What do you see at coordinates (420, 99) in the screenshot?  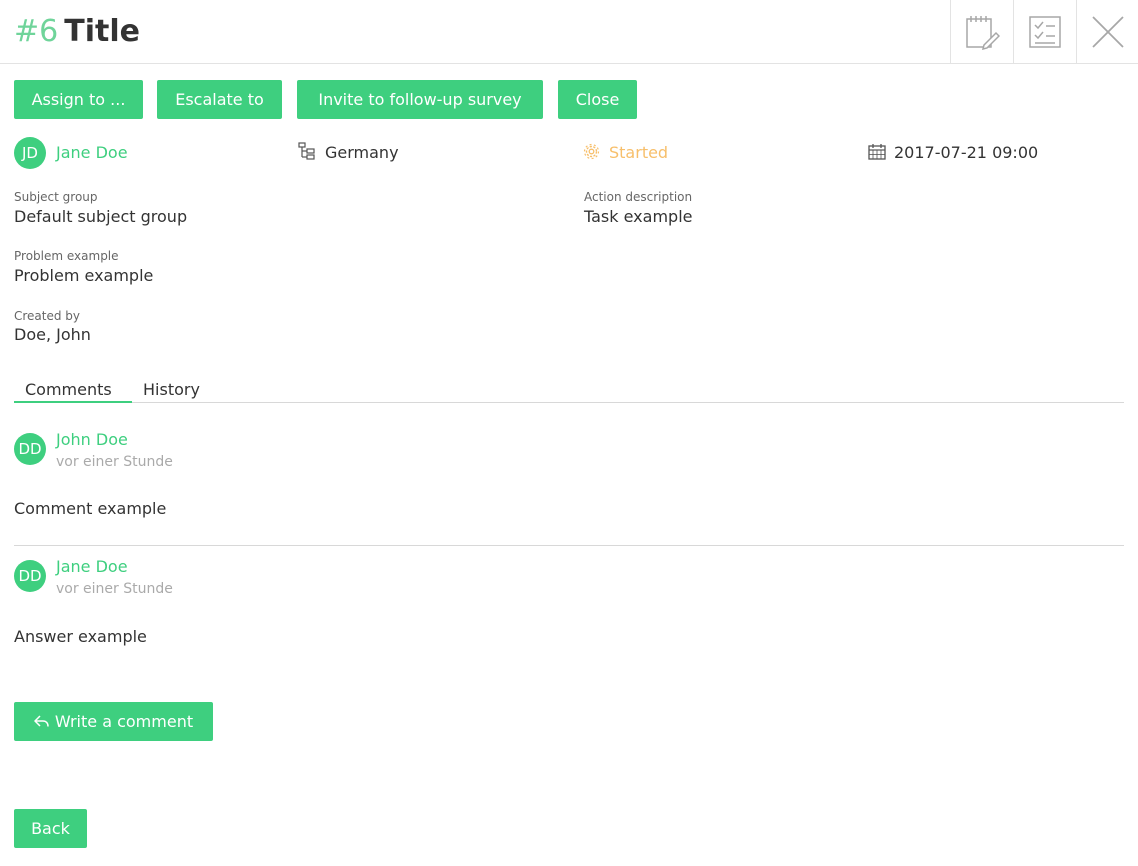 I see `invite-survey-button: Invite to follow-up survey` at bounding box center [420, 99].